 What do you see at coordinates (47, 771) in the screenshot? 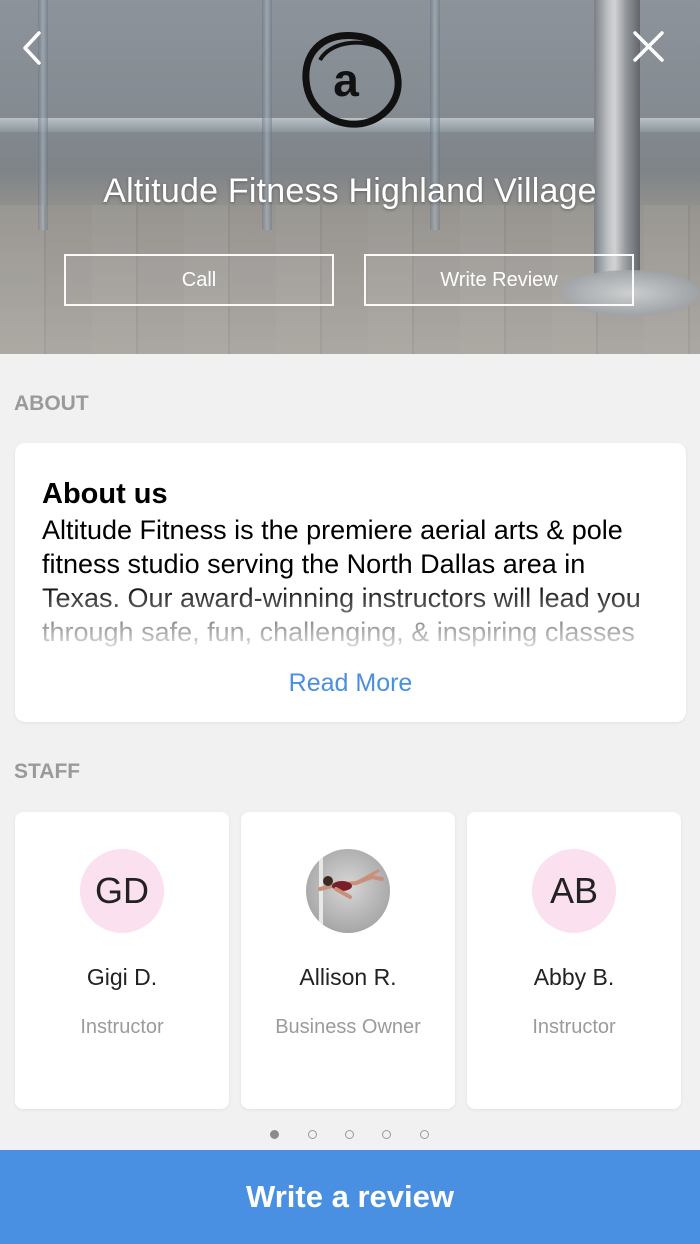
I see `staff-section-label: STAFF` at bounding box center [47, 771].